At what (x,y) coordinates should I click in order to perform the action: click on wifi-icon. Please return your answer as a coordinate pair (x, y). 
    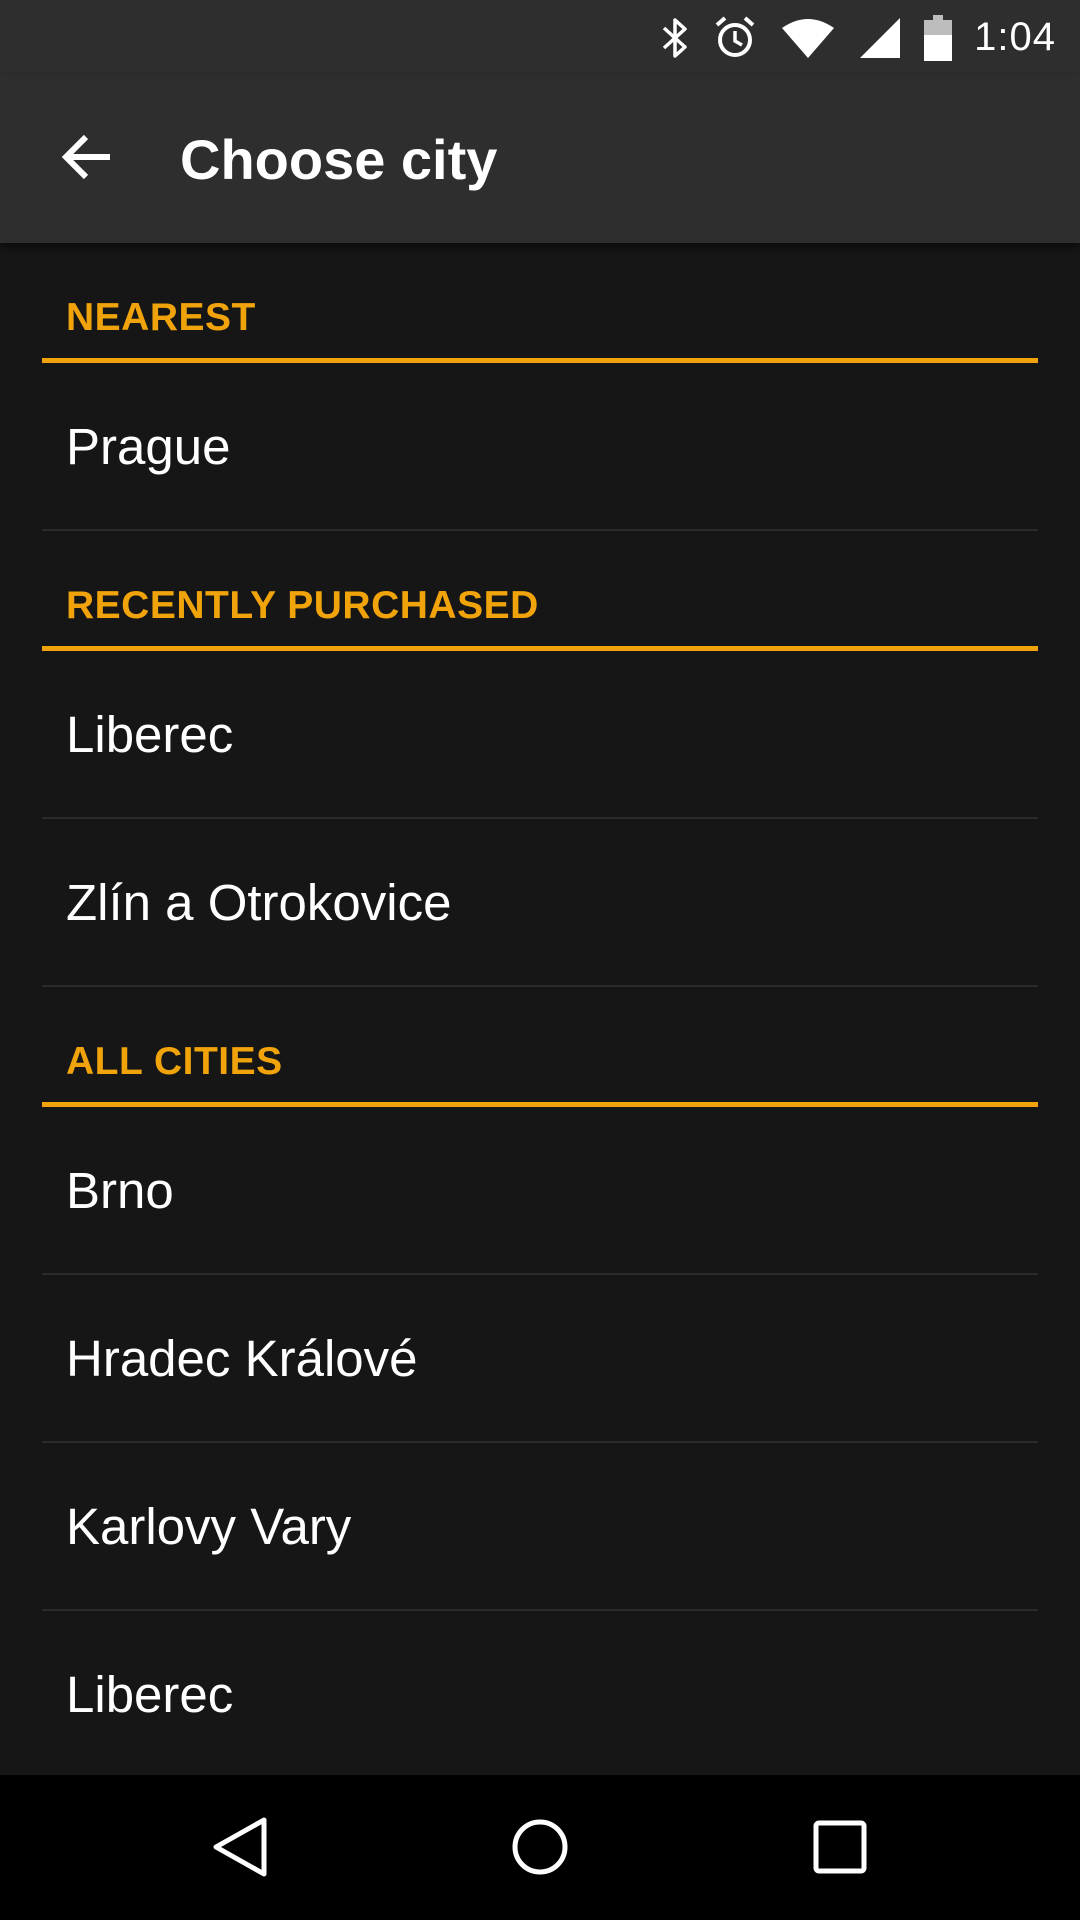
    Looking at the image, I should click on (808, 38).